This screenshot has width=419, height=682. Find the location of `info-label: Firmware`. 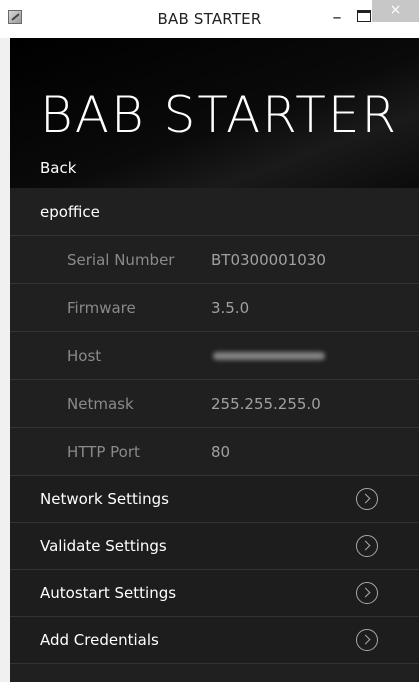

info-label: Firmware is located at coordinates (101, 308).